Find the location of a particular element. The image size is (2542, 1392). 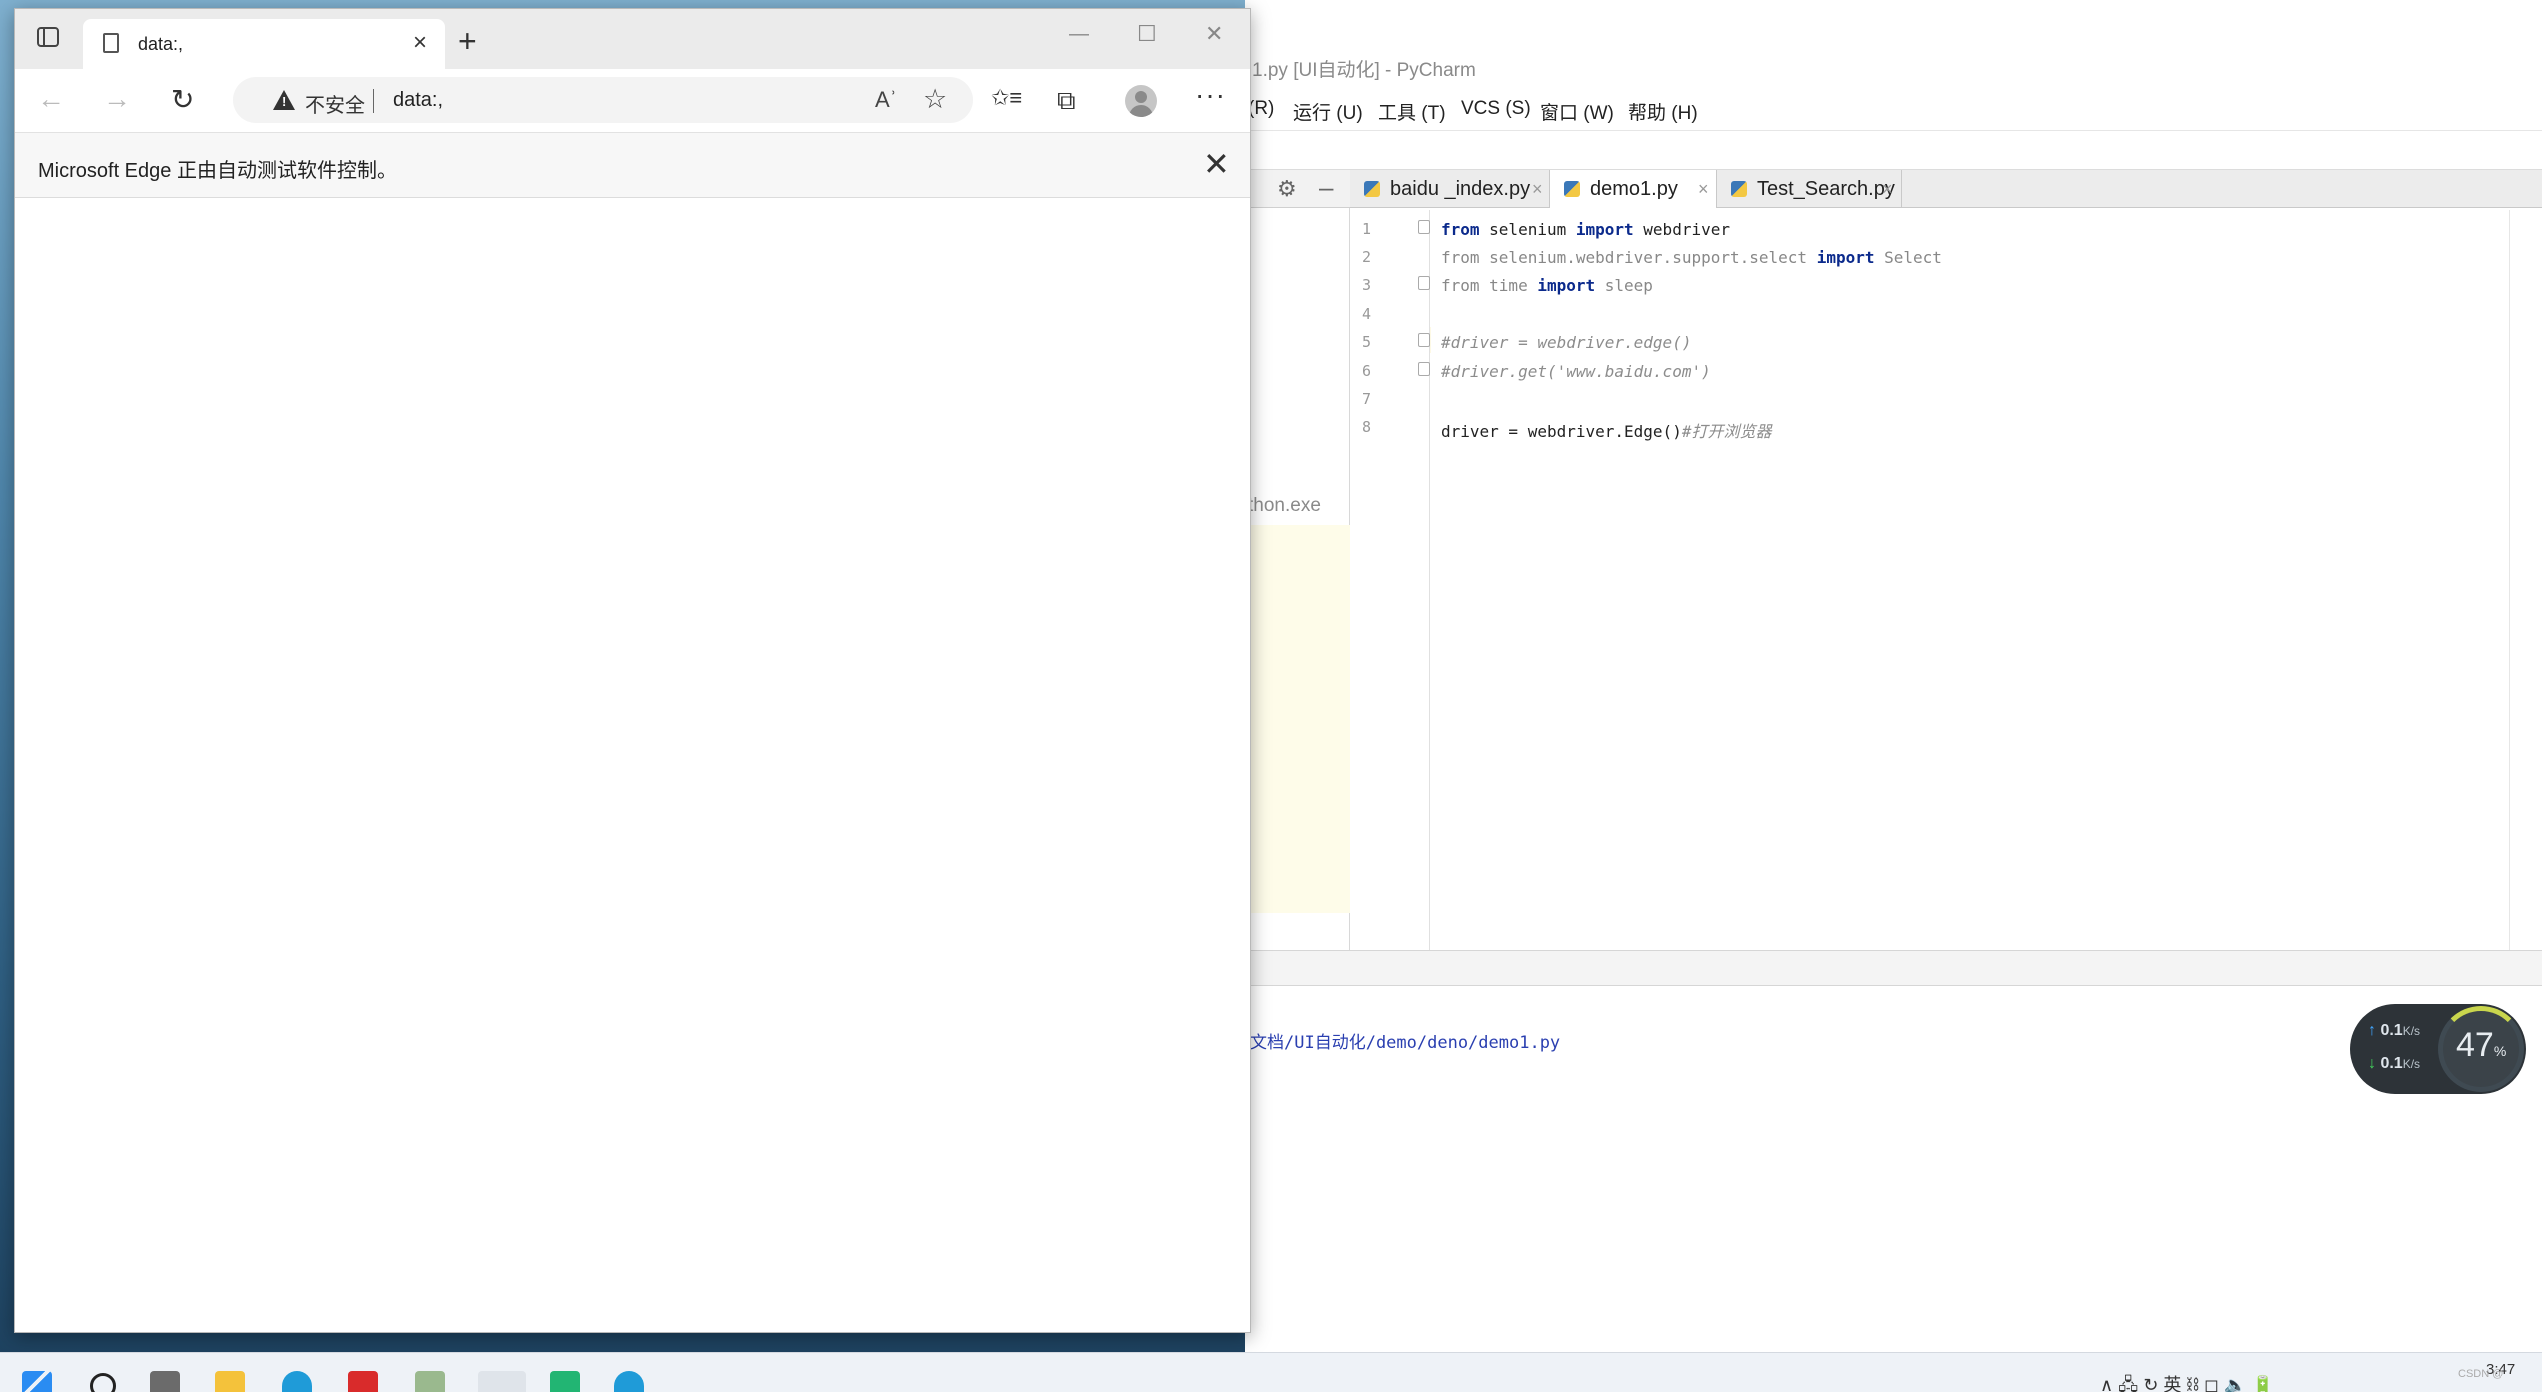

line-number: 4 is located at coordinates (1367, 314).